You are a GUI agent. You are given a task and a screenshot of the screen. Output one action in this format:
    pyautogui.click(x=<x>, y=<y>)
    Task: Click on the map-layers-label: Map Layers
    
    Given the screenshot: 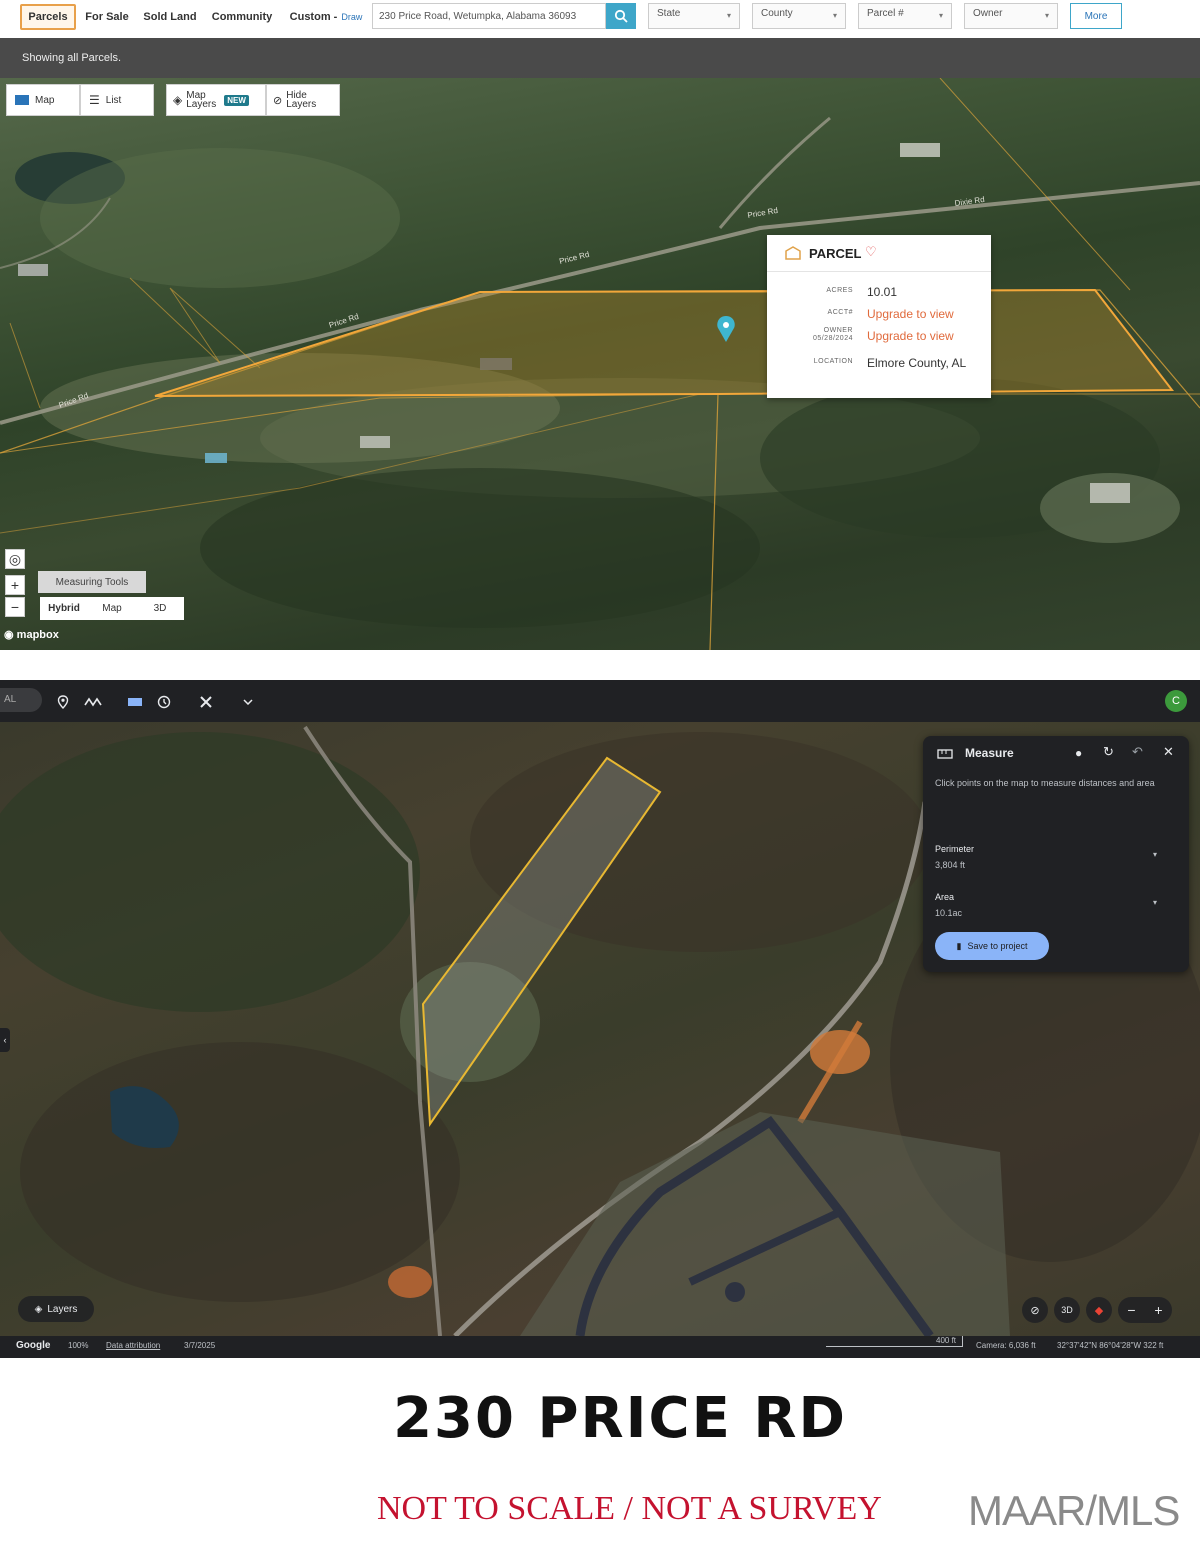 What is the action you would take?
    pyautogui.click(x=201, y=100)
    